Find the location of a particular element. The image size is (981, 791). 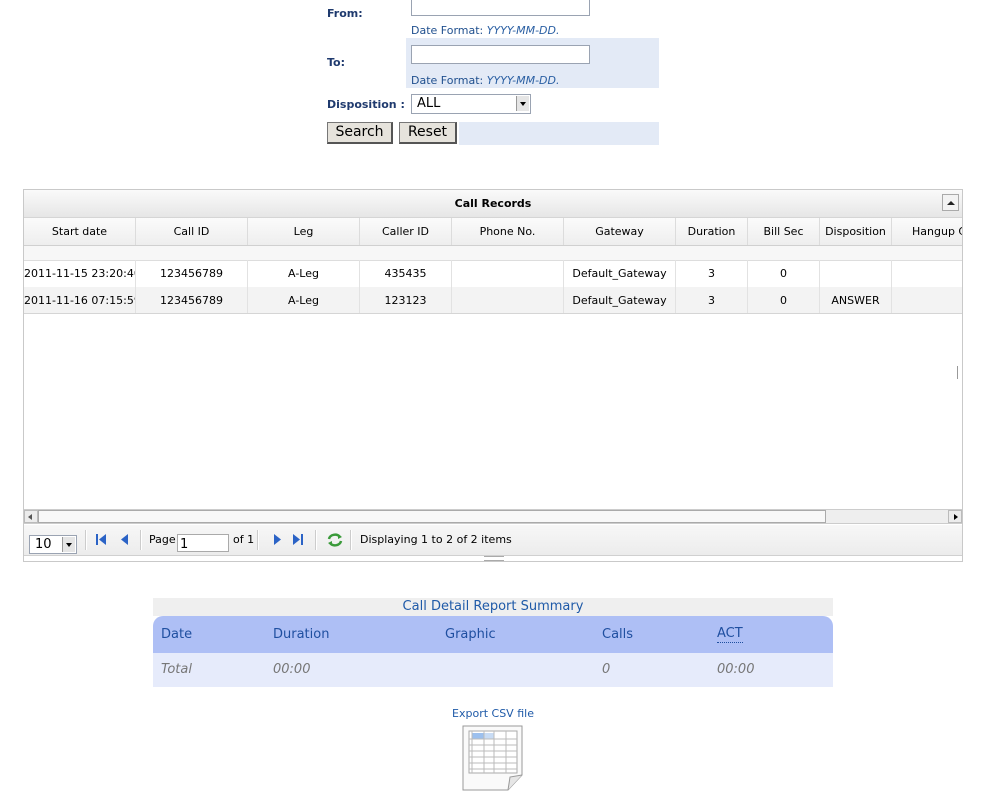

from-hint-prefix: Date Format: is located at coordinates (447, 30).